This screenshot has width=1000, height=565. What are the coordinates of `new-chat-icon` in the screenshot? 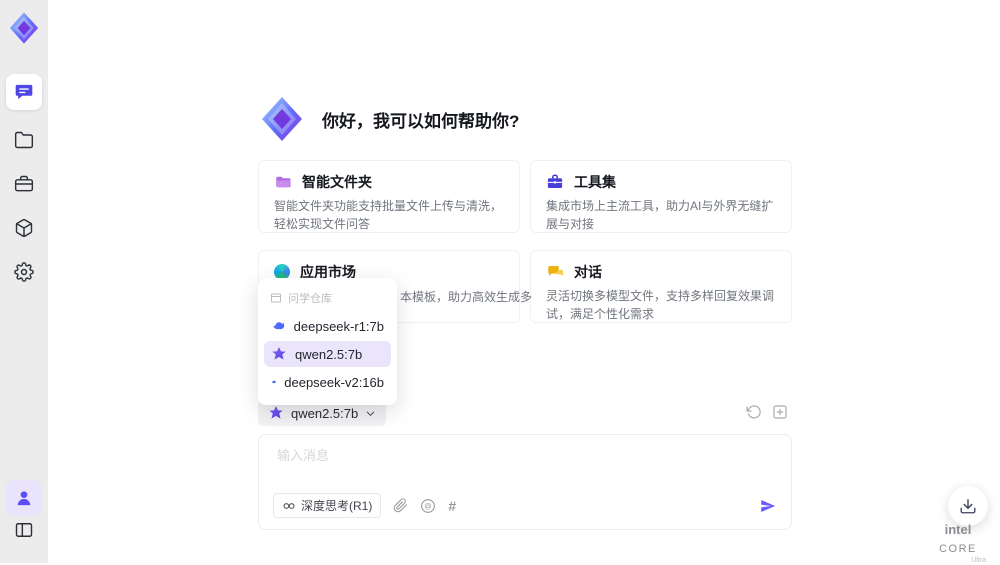 It's located at (780, 412).